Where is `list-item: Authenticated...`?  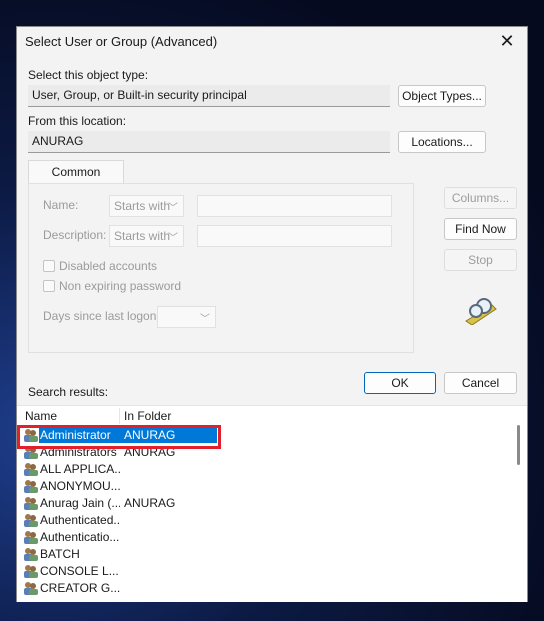 list-item: Authenticated... is located at coordinates (264, 520).